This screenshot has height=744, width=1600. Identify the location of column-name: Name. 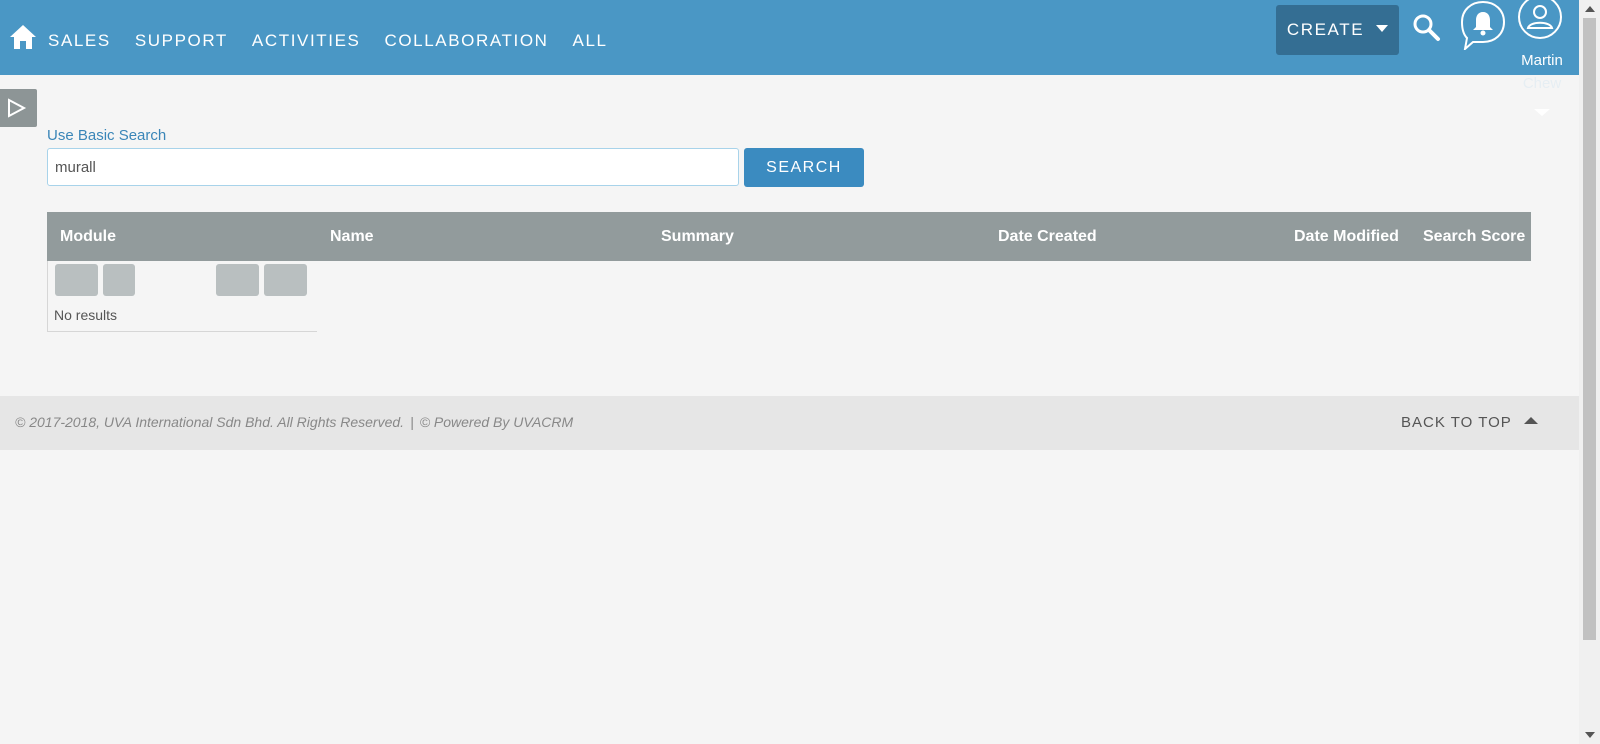
(352, 237).